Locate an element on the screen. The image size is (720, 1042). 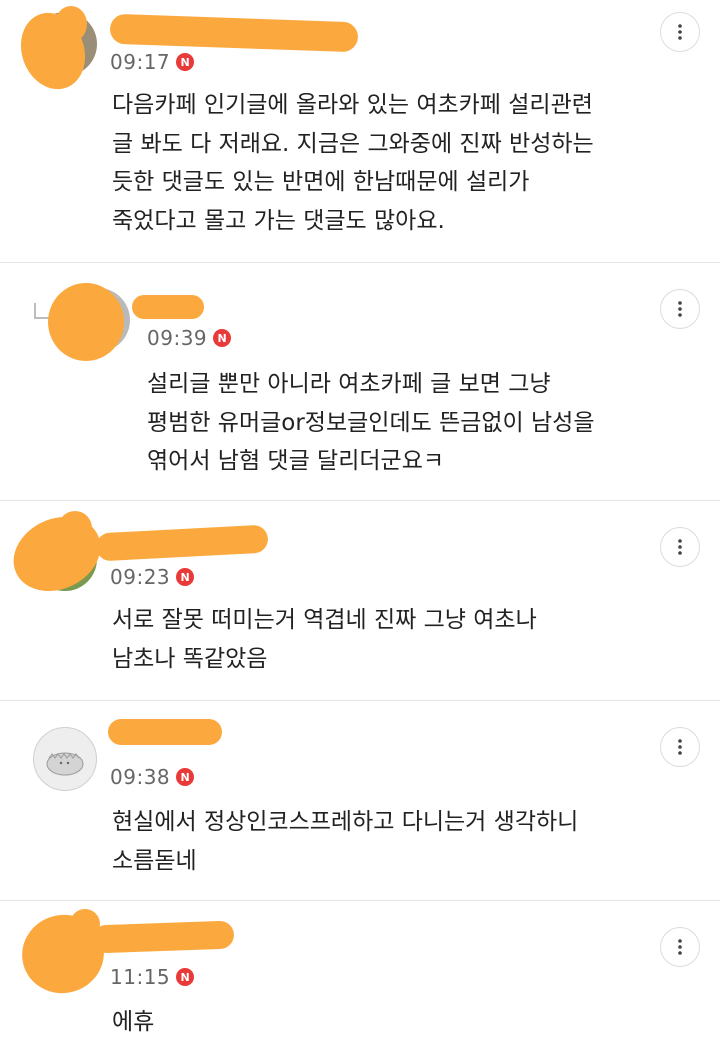
avatar is located at coordinates (65, 759).